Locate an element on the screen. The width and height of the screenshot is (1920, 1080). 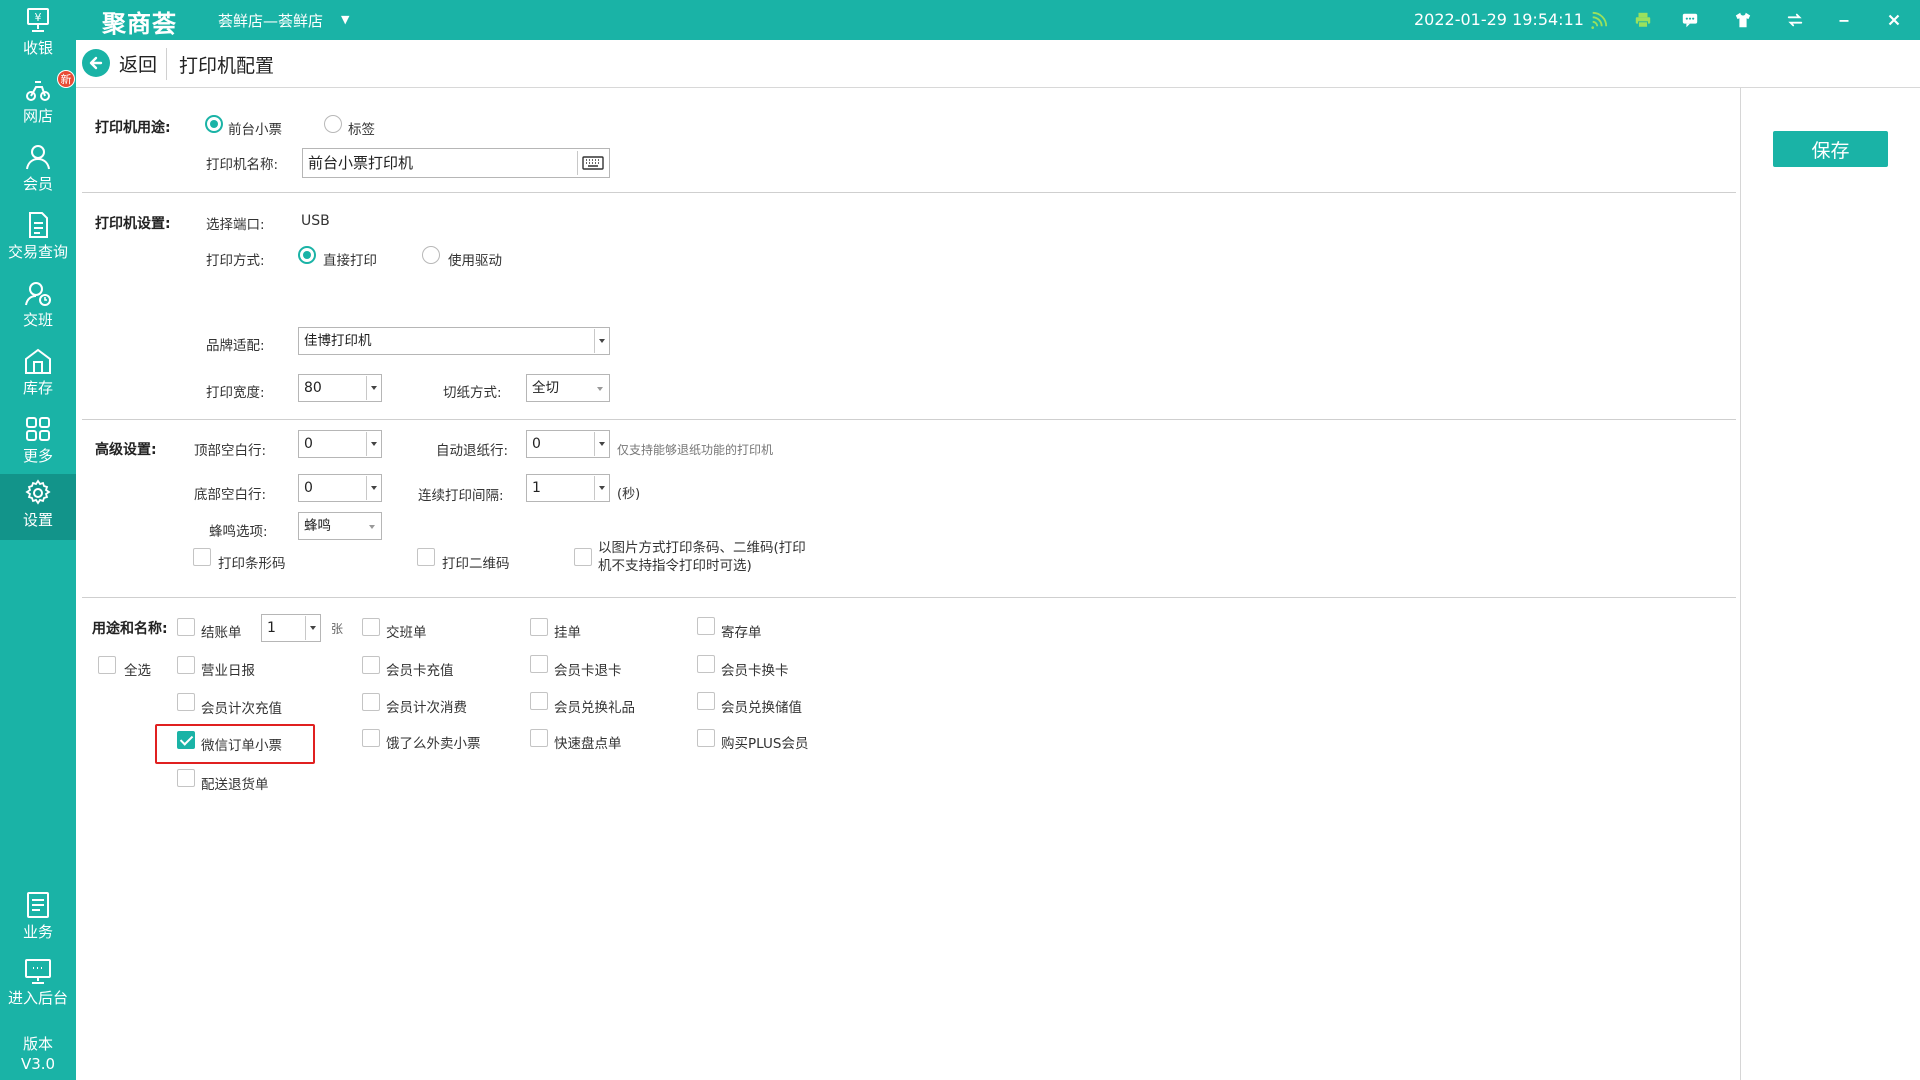
sidebar-item-member: 会员 is located at coordinates (38, 169).